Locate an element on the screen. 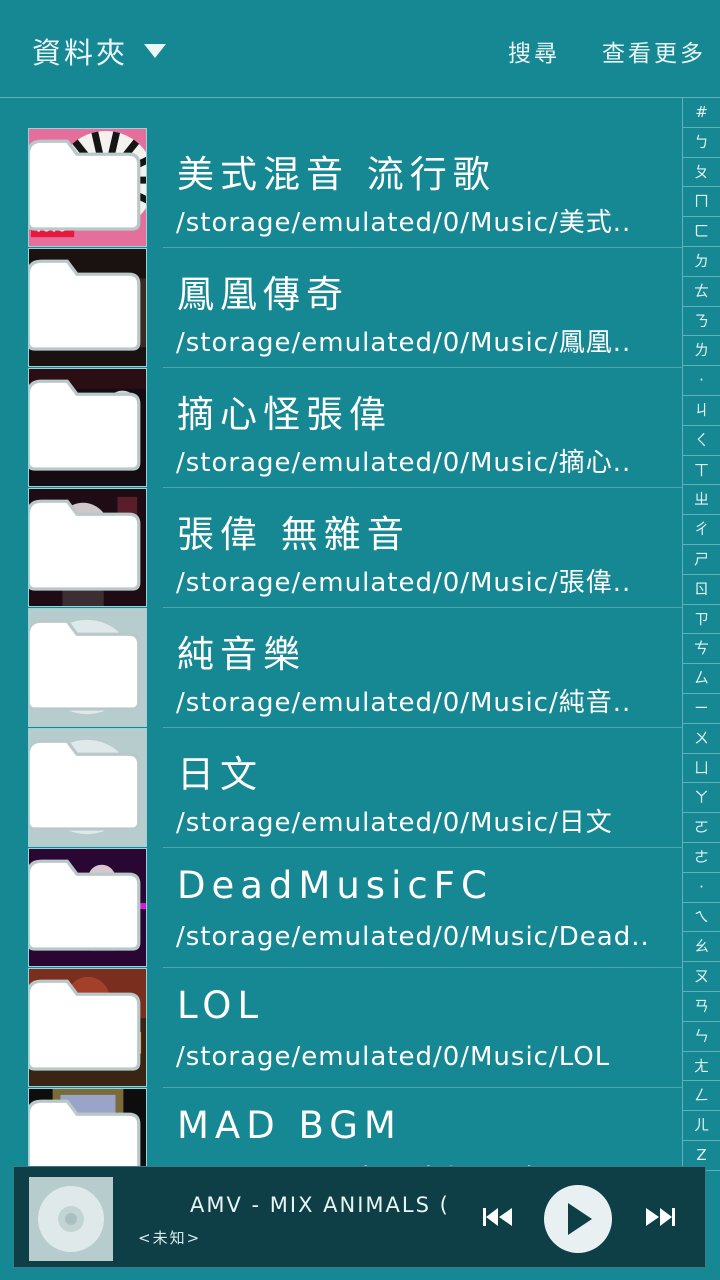 The width and height of the screenshot is (720, 1280). index-letter: ㄑ is located at coordinates (701, 441).